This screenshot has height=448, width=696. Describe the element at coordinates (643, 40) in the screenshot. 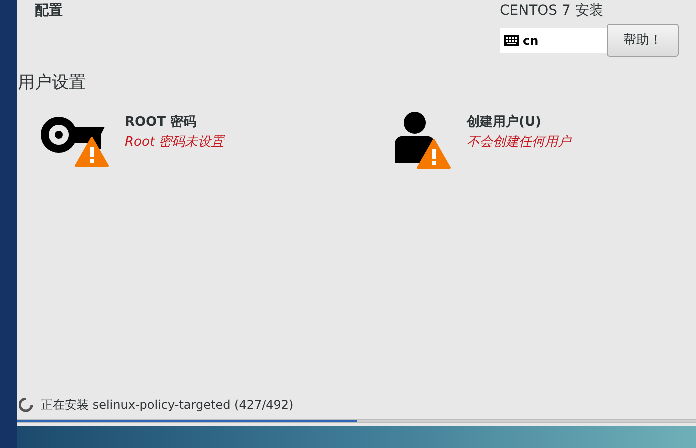

I see `help-button: 帮助！` at that location.